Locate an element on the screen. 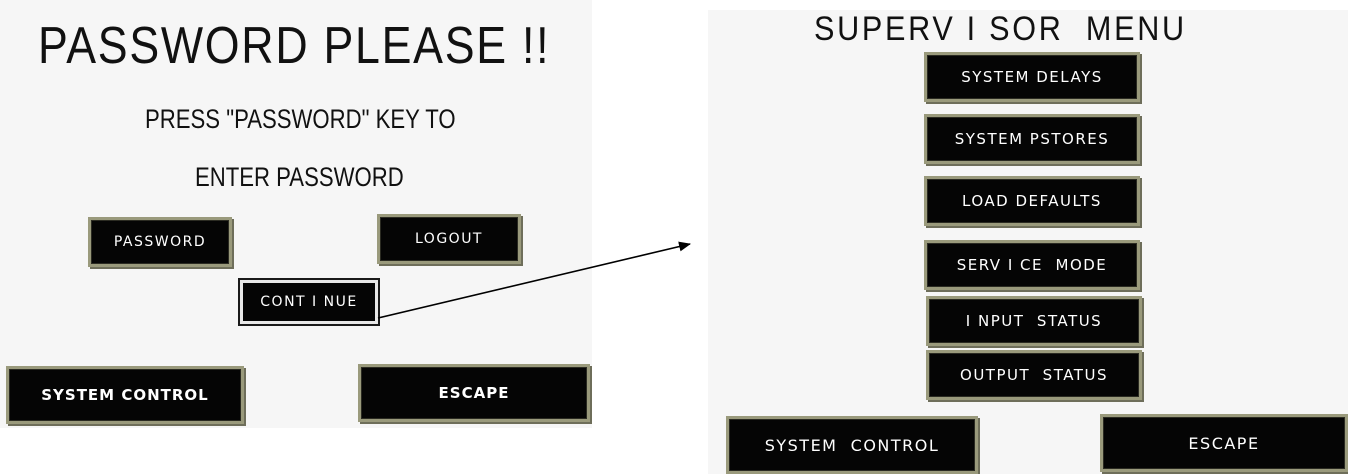 The height and width of the screenshot is (474, 1348). menu-item-input-status: I NPUT STATUS is located at coordinates (1034, 321).